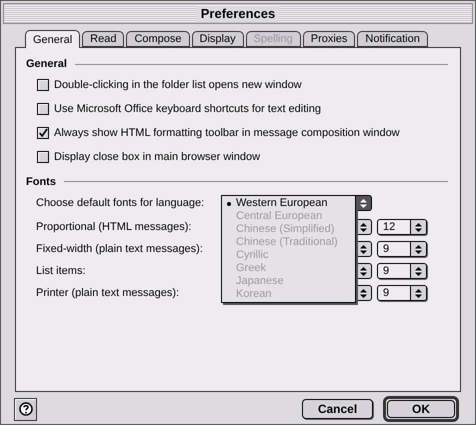  What do you see at coordinates (254, 294) in the screenshot?
I see `menu-item-label: Korean` at bounding box center [254, 294].